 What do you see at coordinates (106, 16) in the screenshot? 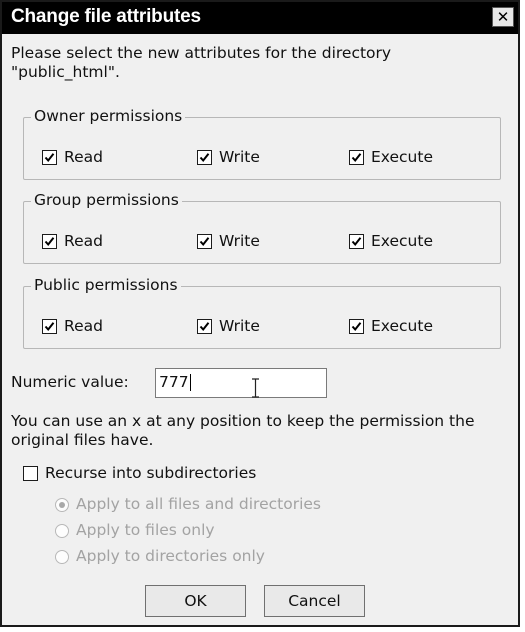
I see `dialog-title: Change file attributes` at bounding box center [106, 16].